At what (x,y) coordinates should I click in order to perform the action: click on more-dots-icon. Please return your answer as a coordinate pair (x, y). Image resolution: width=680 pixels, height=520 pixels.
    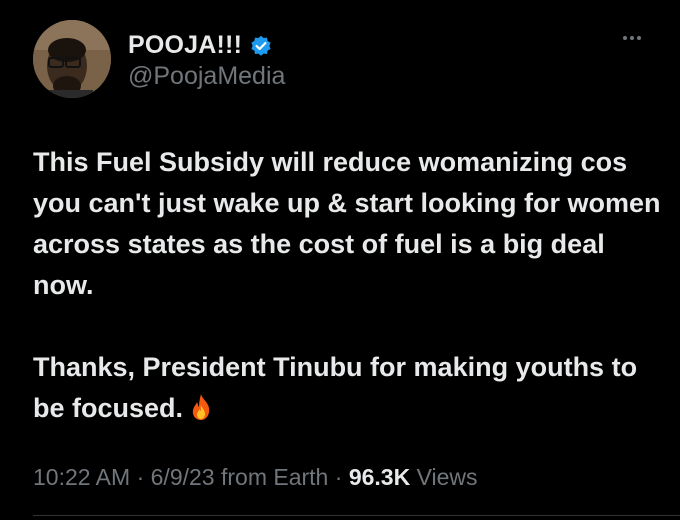
    Looking at the image, I should click on (632, 38).